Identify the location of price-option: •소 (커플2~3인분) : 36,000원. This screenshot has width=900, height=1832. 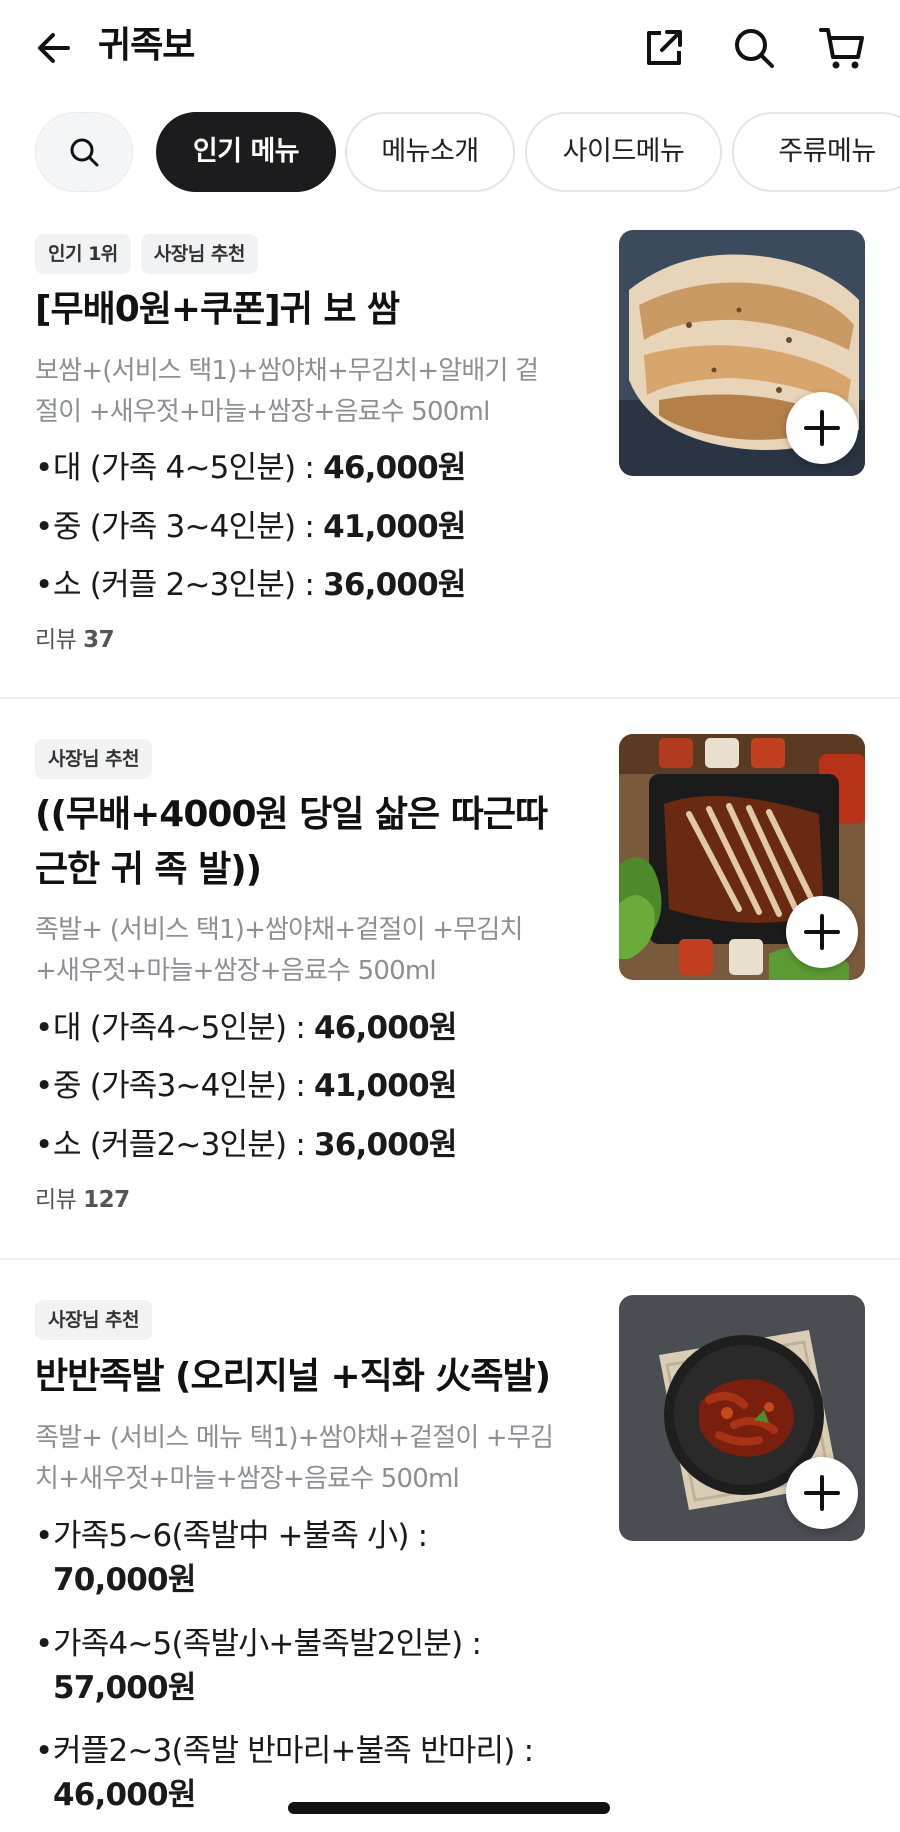
(246, 1145).